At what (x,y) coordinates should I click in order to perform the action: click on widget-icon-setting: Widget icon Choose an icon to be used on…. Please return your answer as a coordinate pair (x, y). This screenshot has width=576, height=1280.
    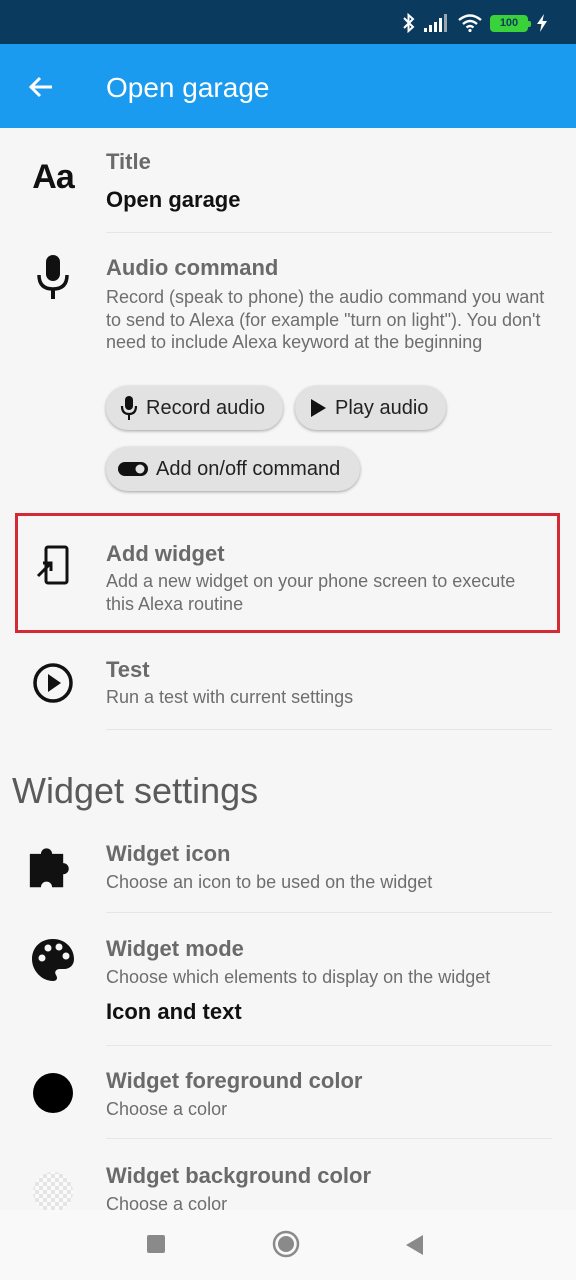
    Looking at the image, I should click on (288, 866).